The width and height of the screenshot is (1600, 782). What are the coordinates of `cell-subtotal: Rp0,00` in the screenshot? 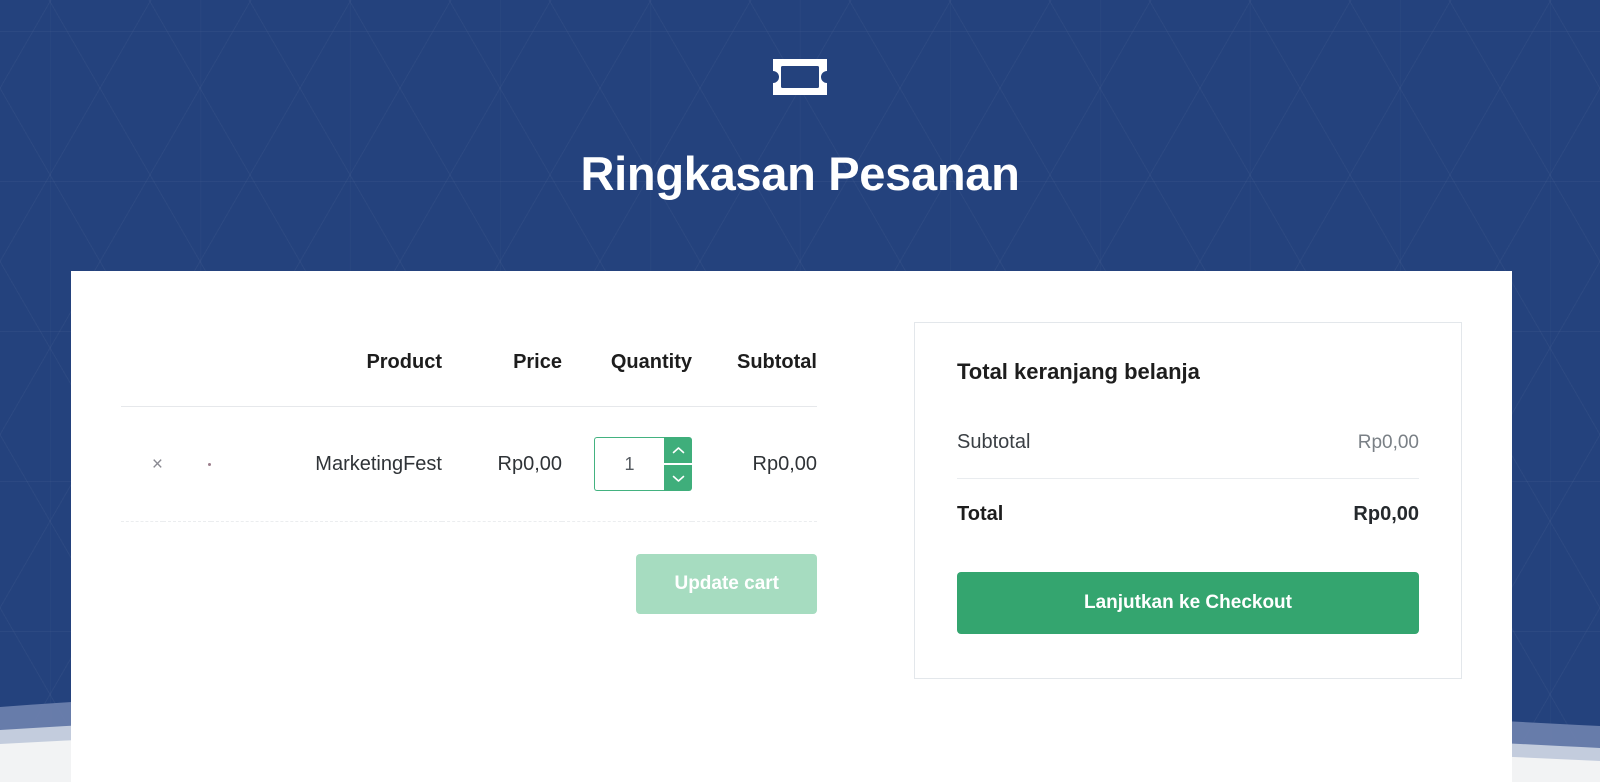 It's located at (754, 464).